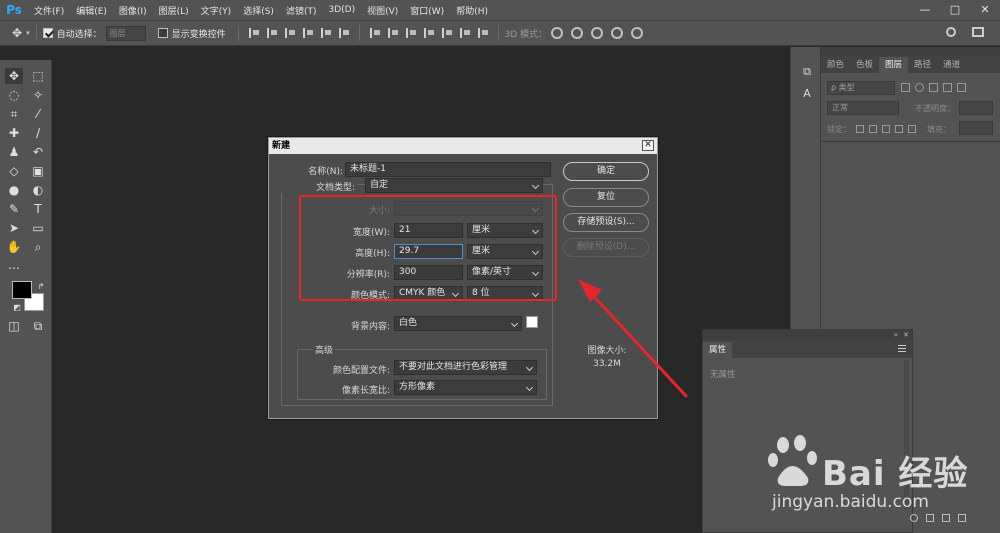 The image size is (1000, 533). What do you see at coordinates (925, 10) in the screenshot?
I see `minimize-button: —` at bounding box center [925, 10].